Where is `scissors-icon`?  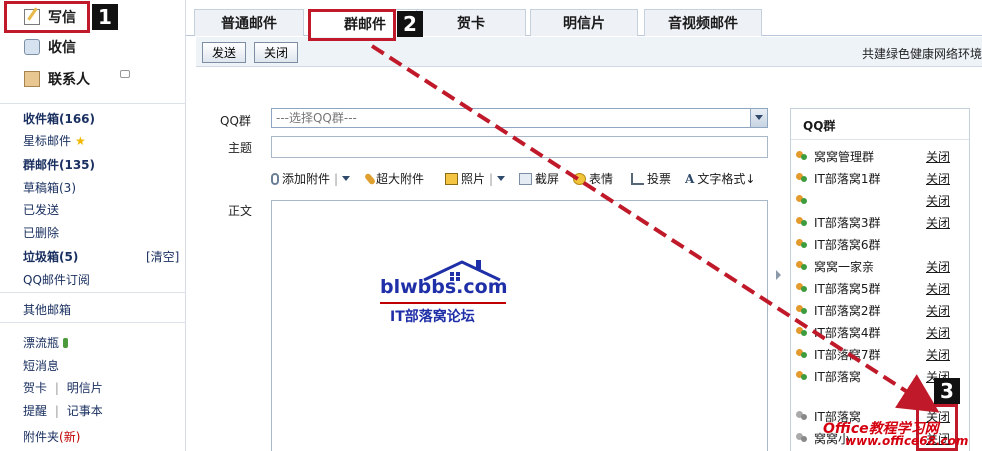
scissors-icon is located at coordinates (525, 178).